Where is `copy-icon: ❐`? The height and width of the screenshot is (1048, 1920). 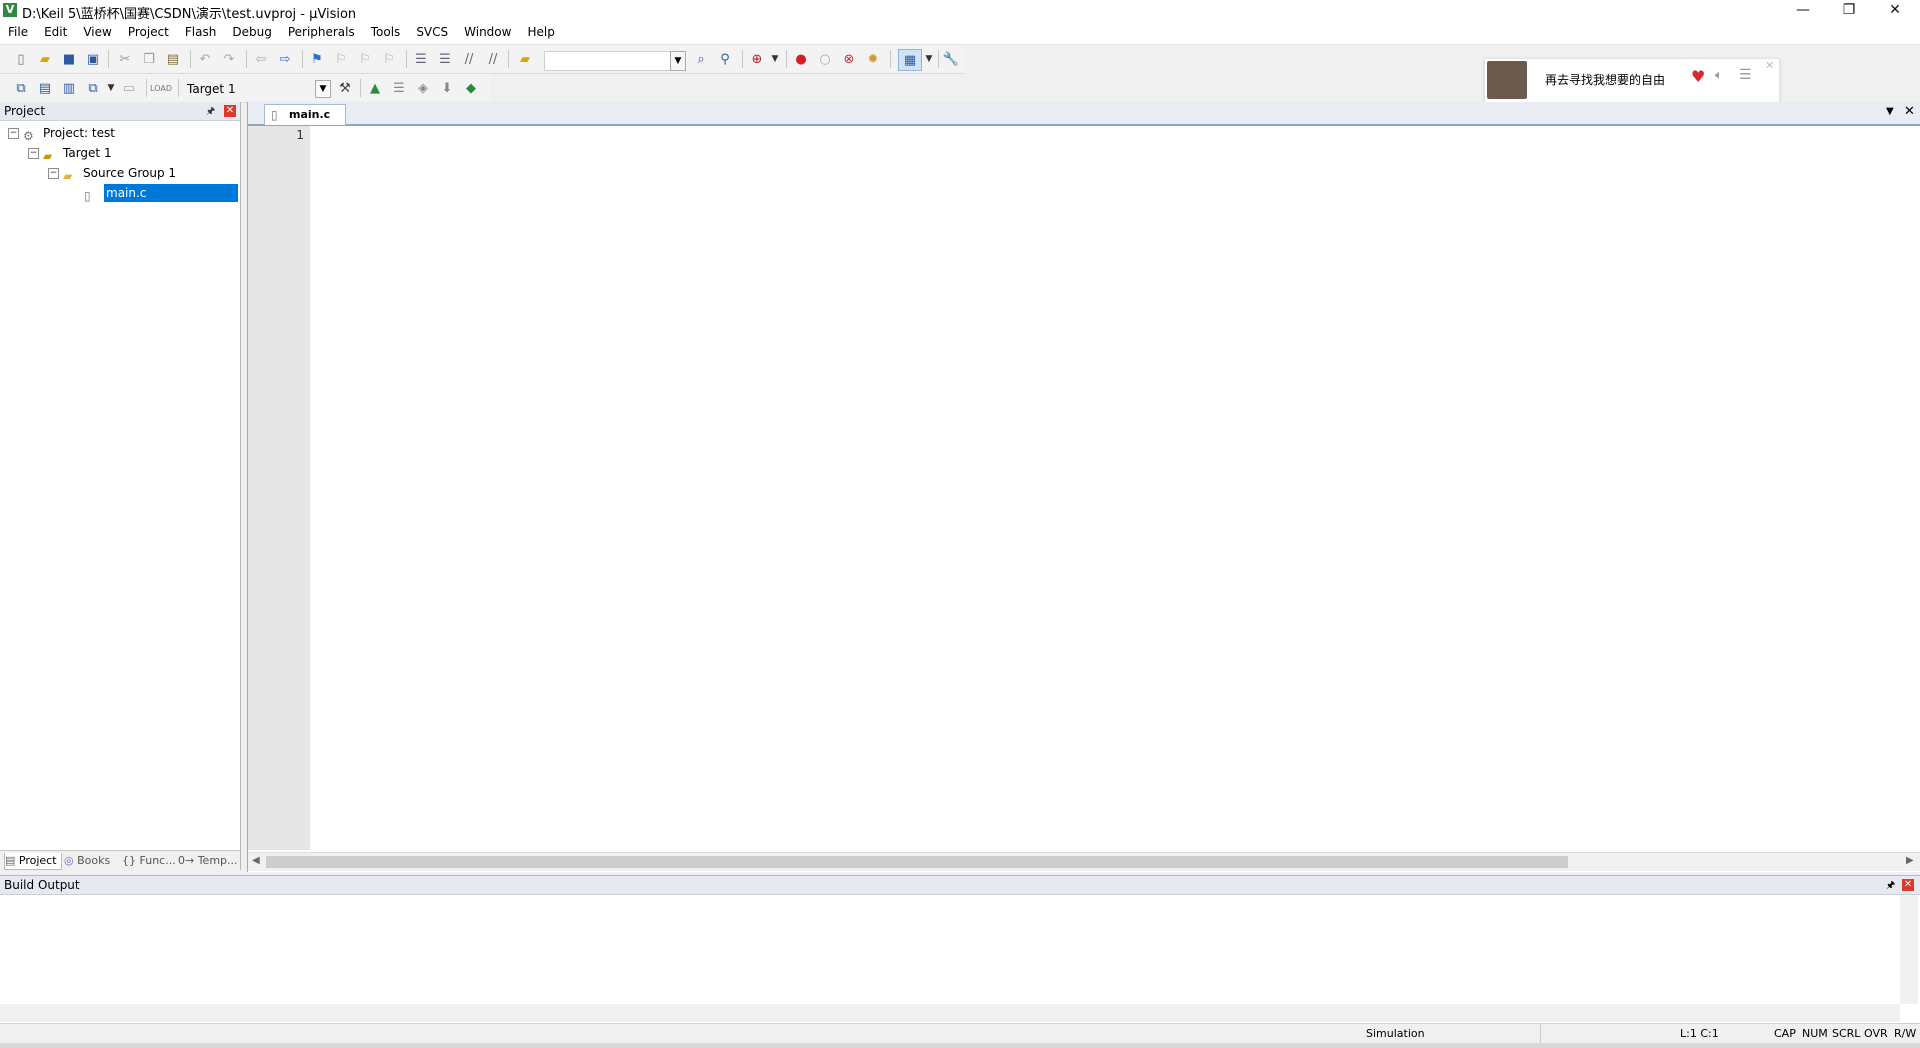
copy-icon: ❐ is located at coordinates (149, 59).